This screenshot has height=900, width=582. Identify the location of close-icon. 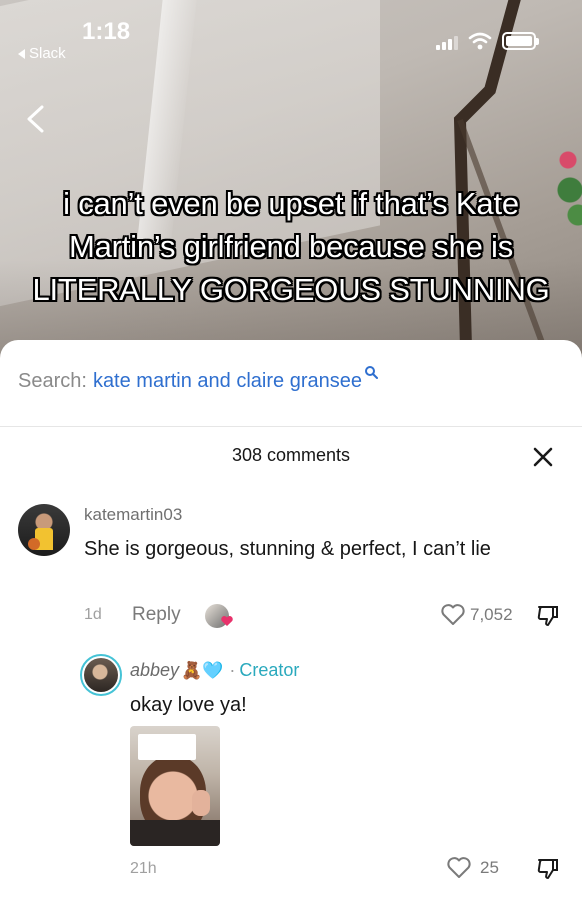
(543, 457).